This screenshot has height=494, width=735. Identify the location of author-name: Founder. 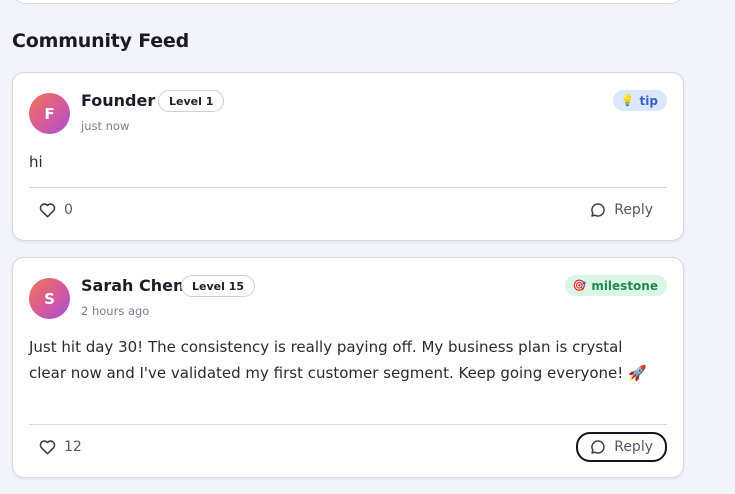
(118, 100).